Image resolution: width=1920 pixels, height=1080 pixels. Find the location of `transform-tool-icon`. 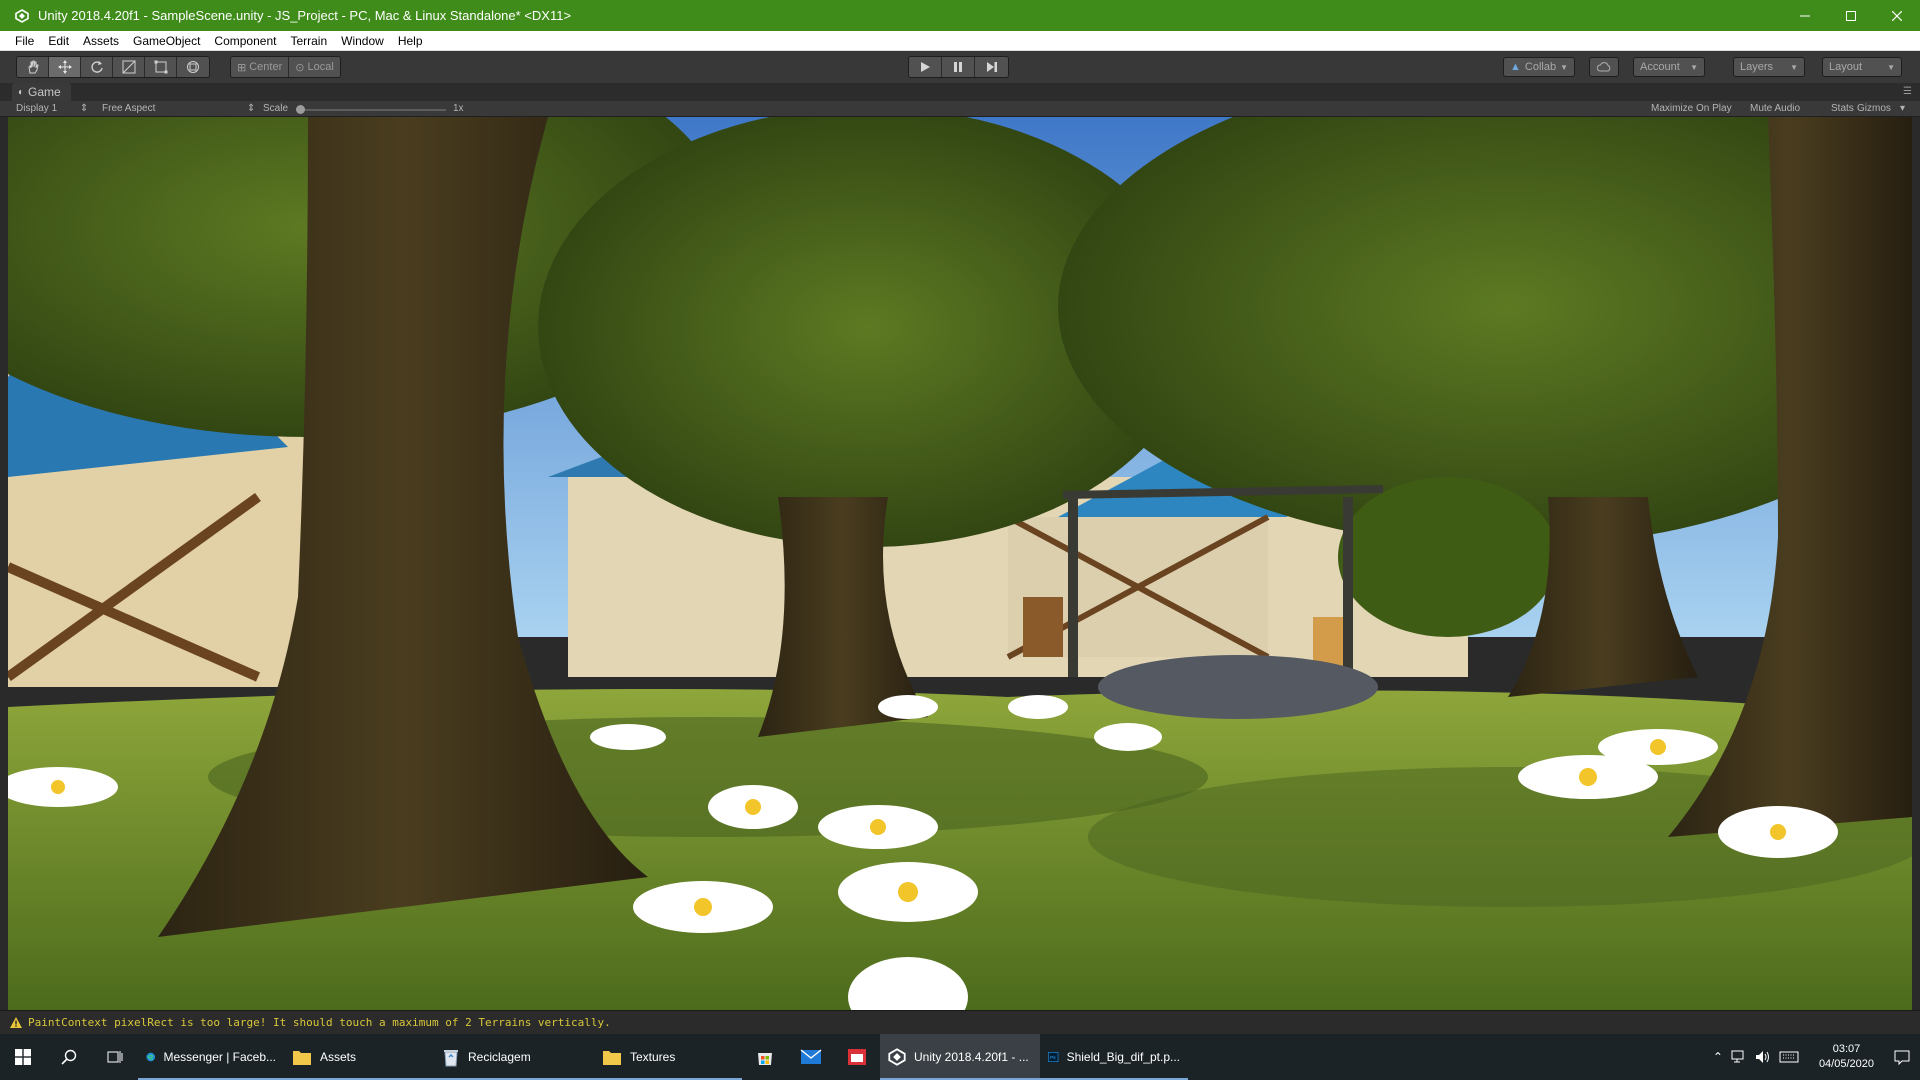

transform-tool-icon is located at coordinates (193, 67).